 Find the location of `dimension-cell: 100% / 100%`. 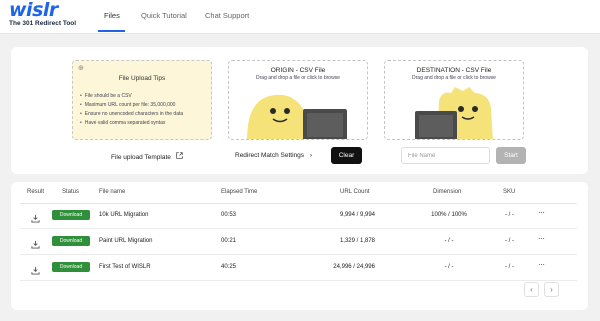

dimension-cell: 100% / 100% is located at coordinates (449, 215).